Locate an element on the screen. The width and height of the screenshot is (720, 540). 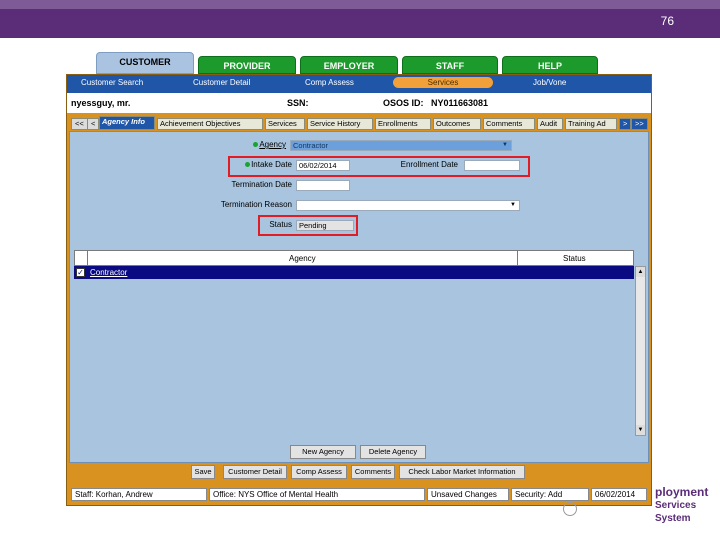
ssn-label: SSN: is located at coordinates (298, 103).